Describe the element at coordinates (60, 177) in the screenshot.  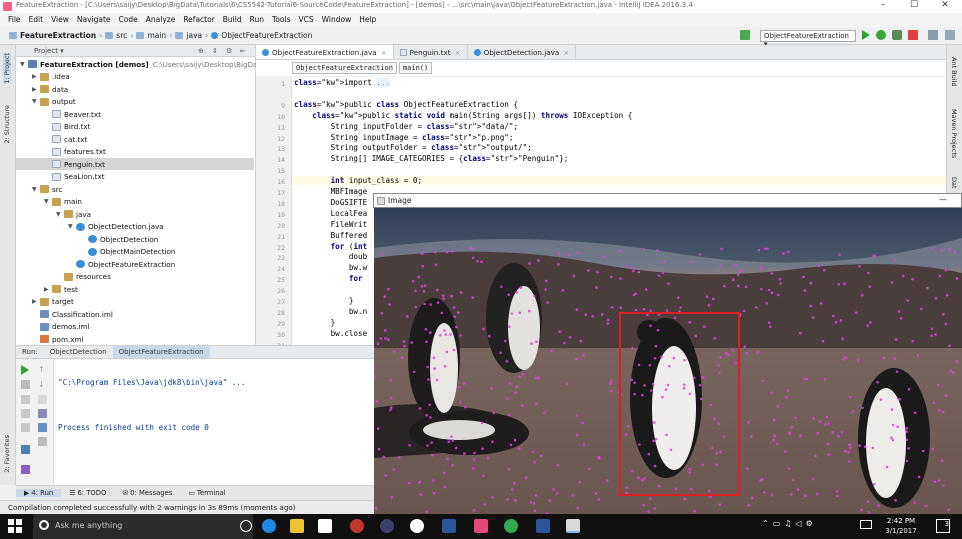
I see `tree-item: SeaLion.txt` at that location.